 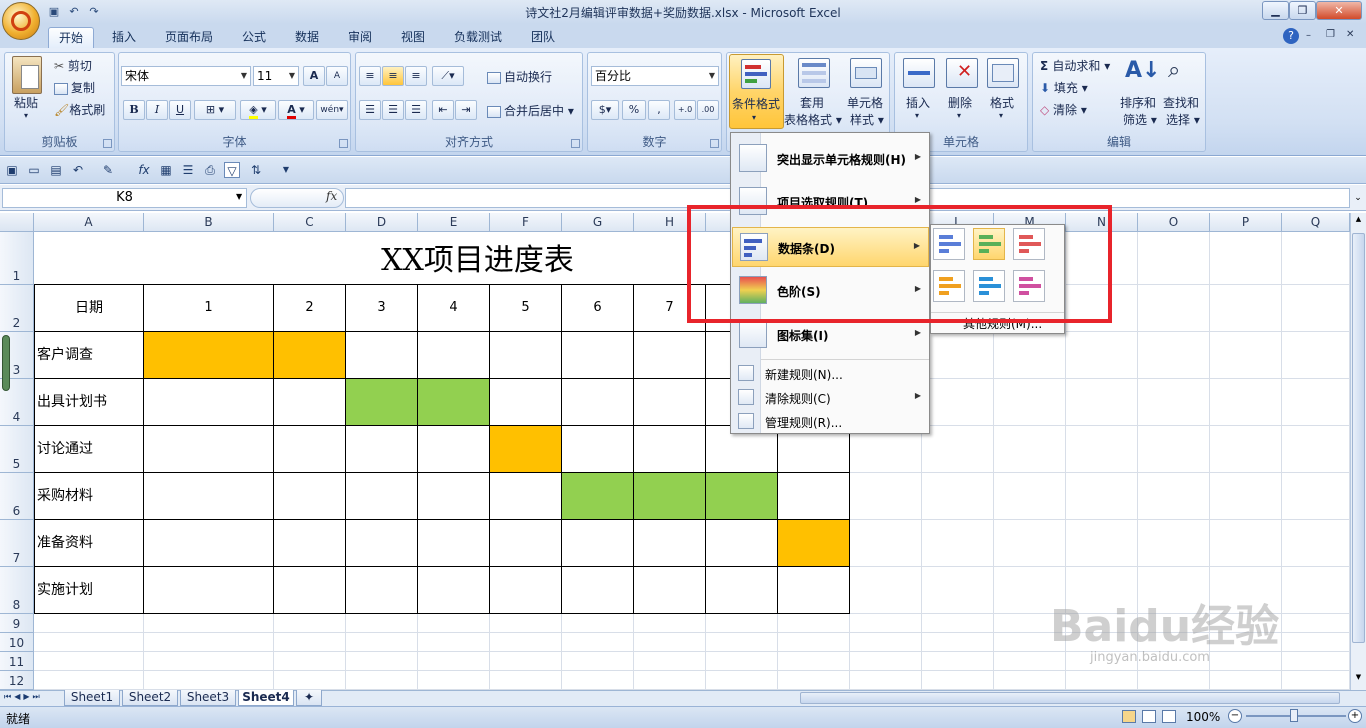 What do you see at coordinates (310, 308) in the screenshot?
I see `day-header-cell: 2` at bounding box center [310, 308].